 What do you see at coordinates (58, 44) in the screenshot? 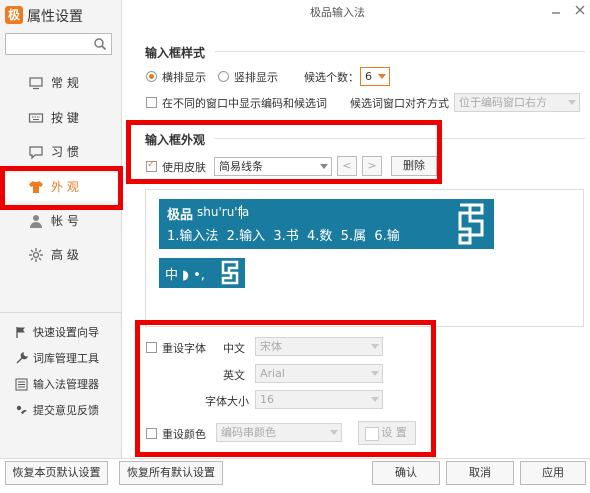
I see `search-input` at bounding box center [58, 44].